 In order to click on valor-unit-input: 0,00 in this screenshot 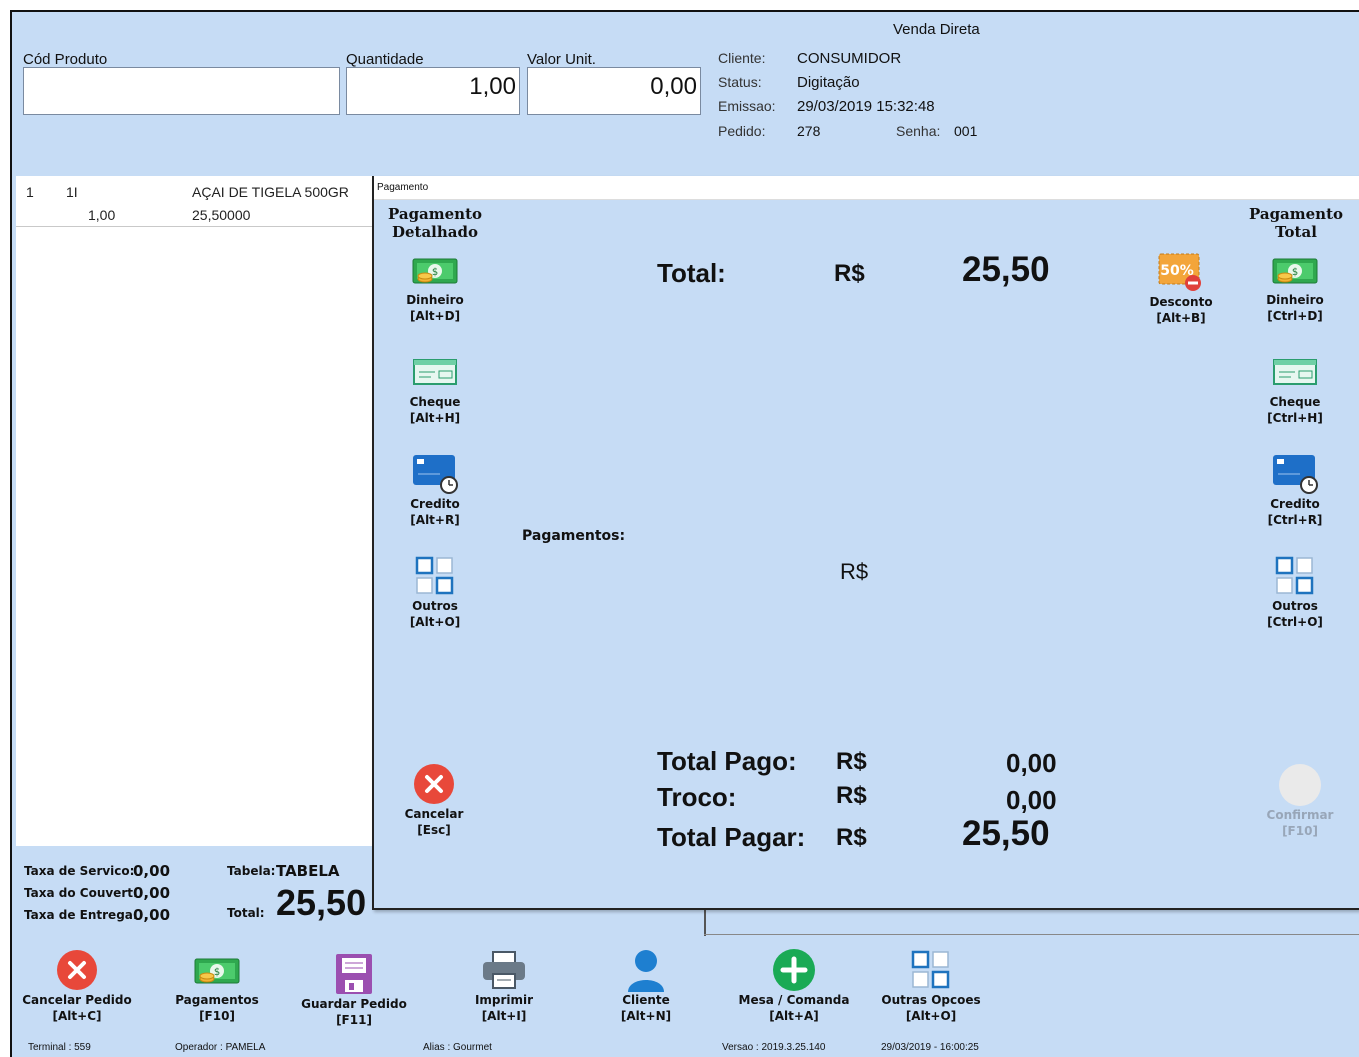, I will do `click(614, 91)`.